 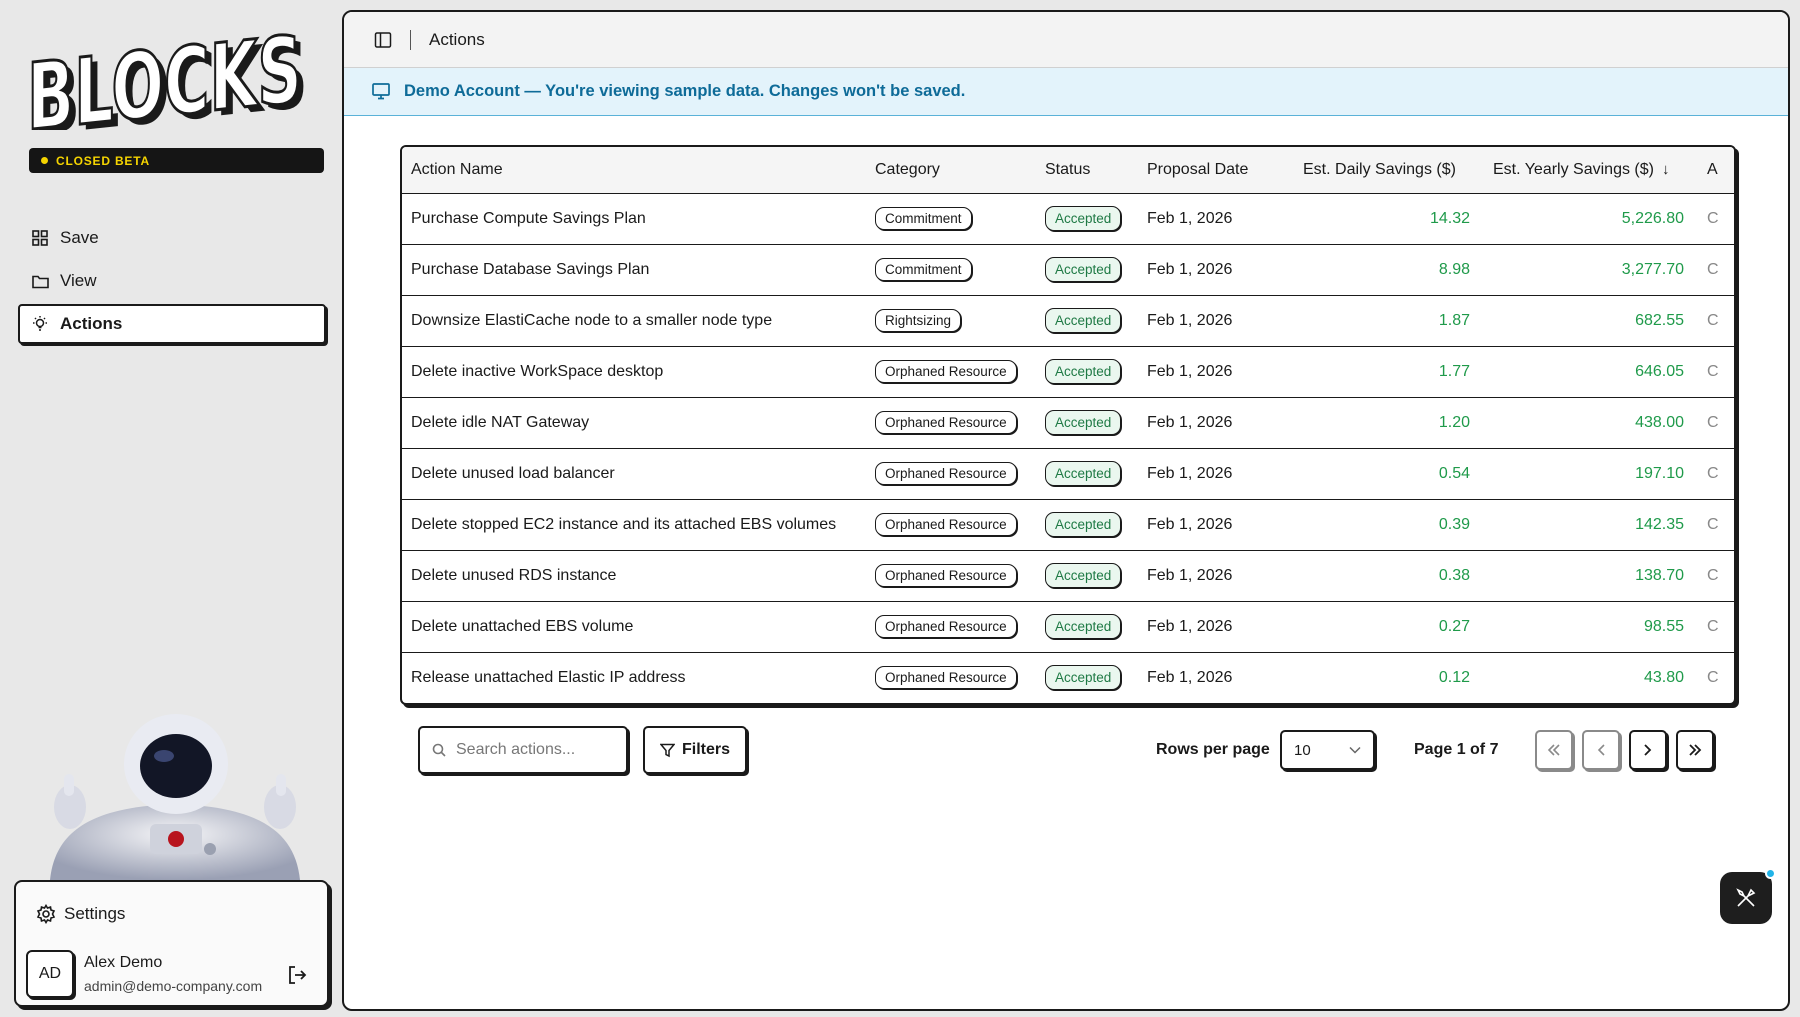 What do you see at coordinates (1554, 750) in the screenshot?
I see `first-page-button` at bounding box center [1554, 750].